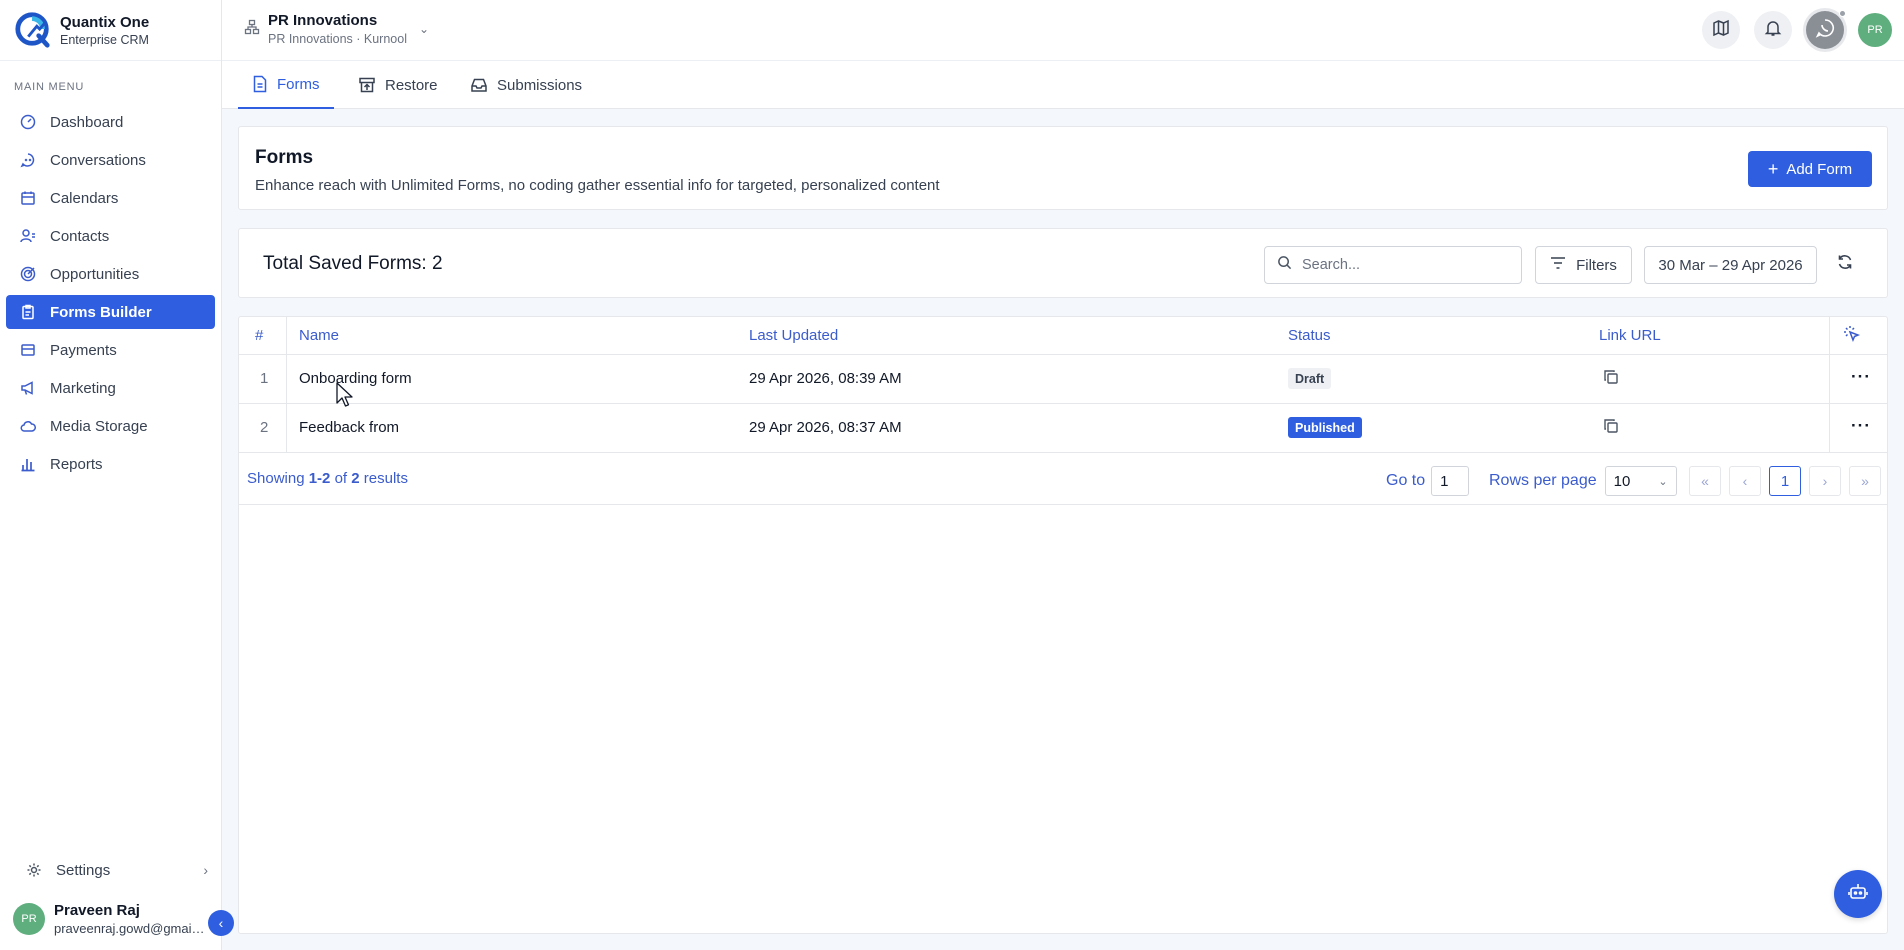 This screenshot has height=950, width=1904. Describe the element at coordinates (28, 426) in the screenshot. I see `cloud-icon` at that location.